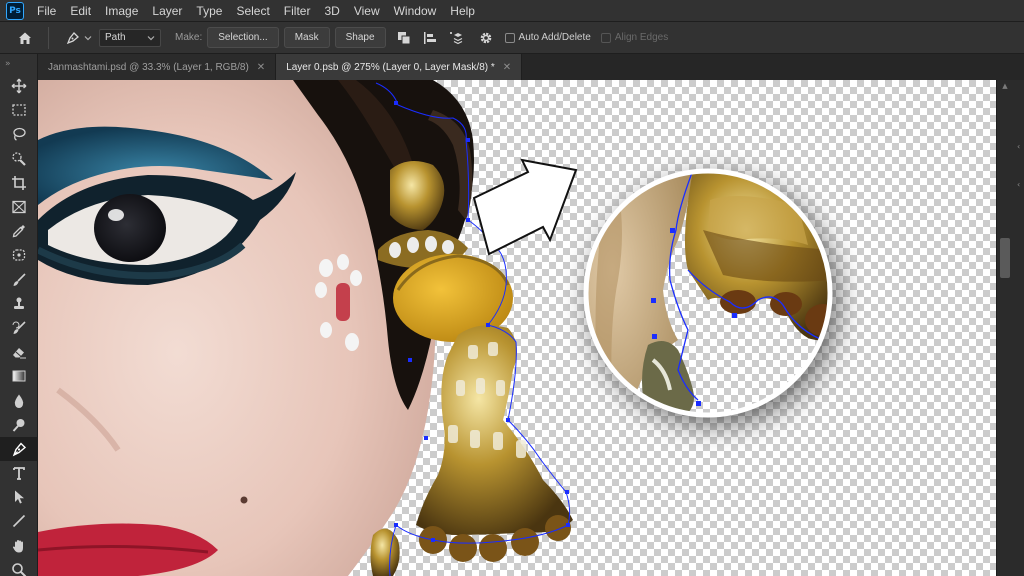  I want to click on quick-select-tool, so click(19, 159).